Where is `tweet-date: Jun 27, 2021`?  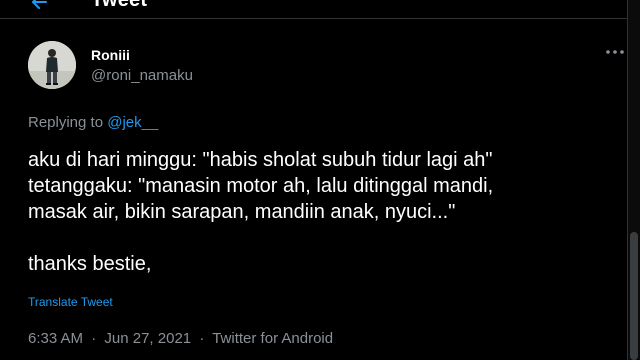
tweet-date: Jun 27, 2021 is located at coordinates (147, 338).